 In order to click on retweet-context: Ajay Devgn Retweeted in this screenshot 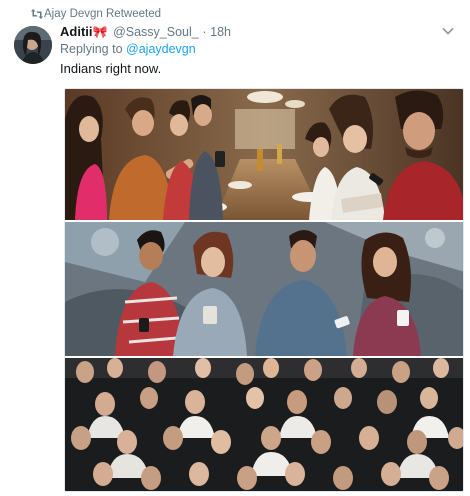, I will do `click(96, 14)`.